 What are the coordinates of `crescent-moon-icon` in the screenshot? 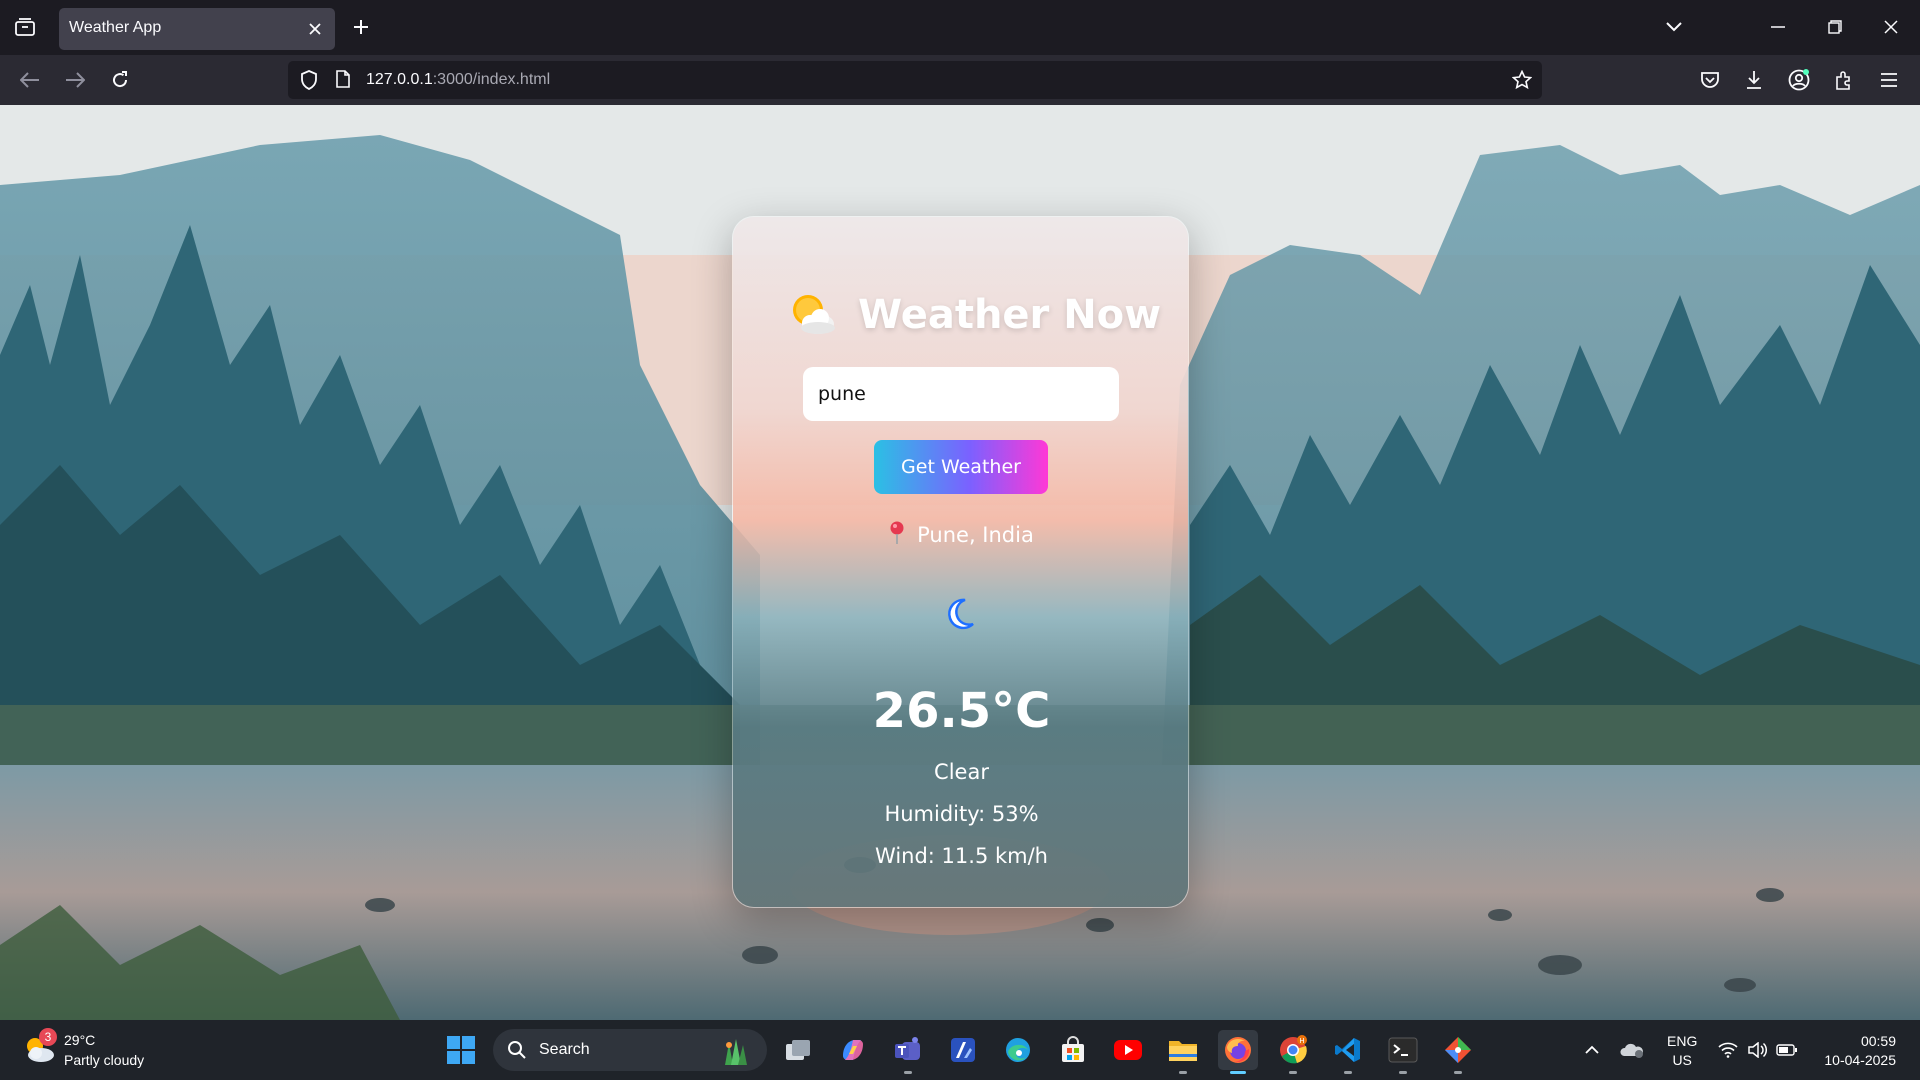 It's located at (961, 614).